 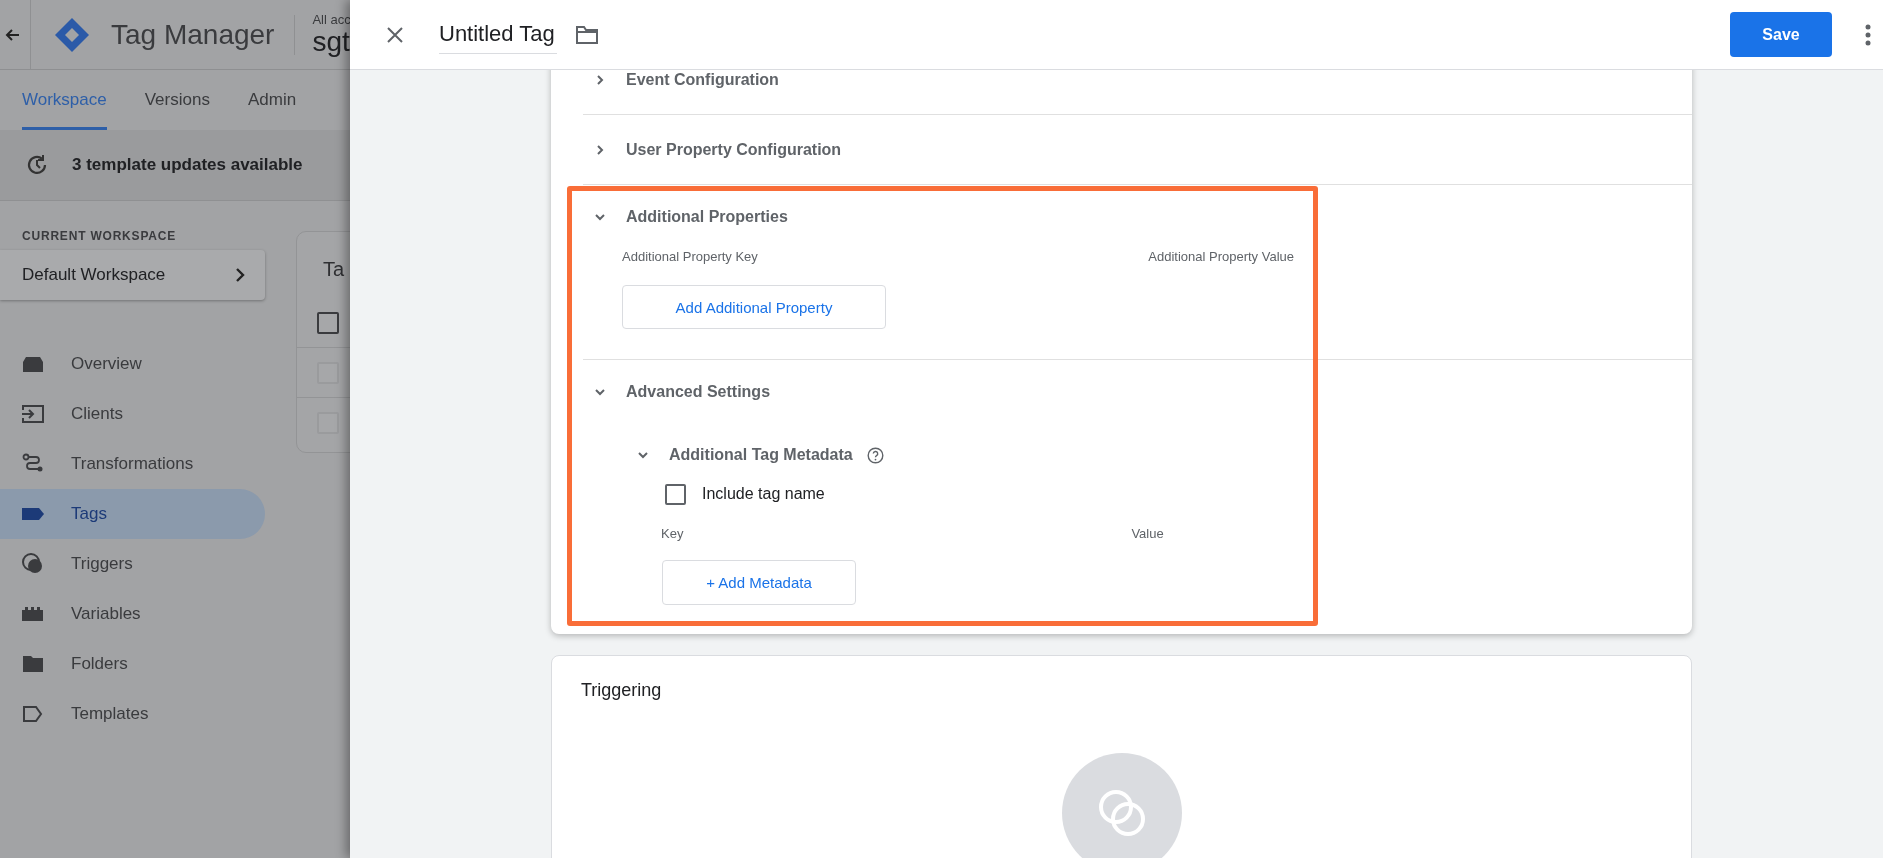 What do you see at coordinates (734, 149) in the screenshot?
I see `section-title: User Property Configuration` at bounding box center [734, 149].